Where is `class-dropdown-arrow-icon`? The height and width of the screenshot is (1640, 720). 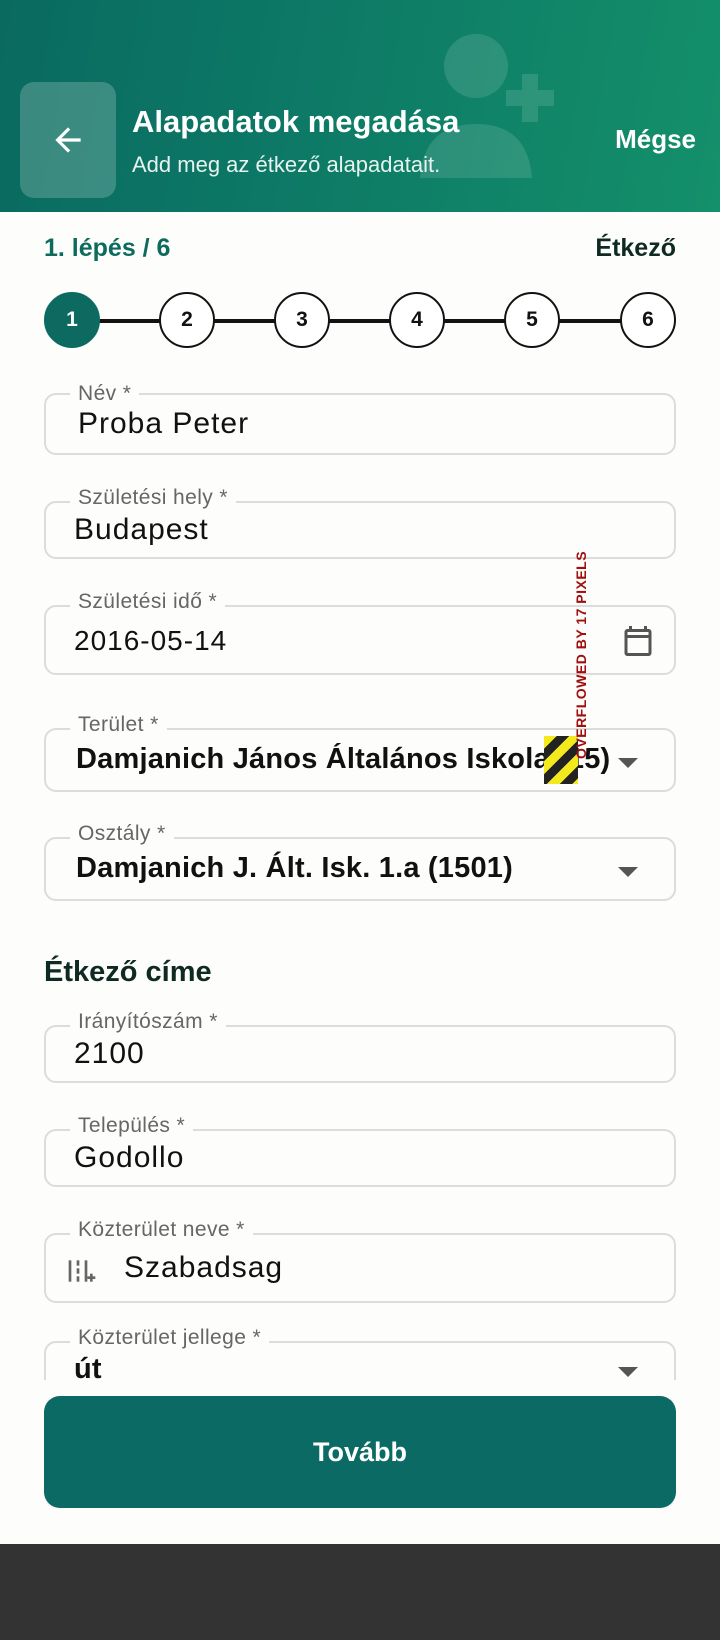 class-dropdown-arrow-icon is located at coordinates (628, 872).